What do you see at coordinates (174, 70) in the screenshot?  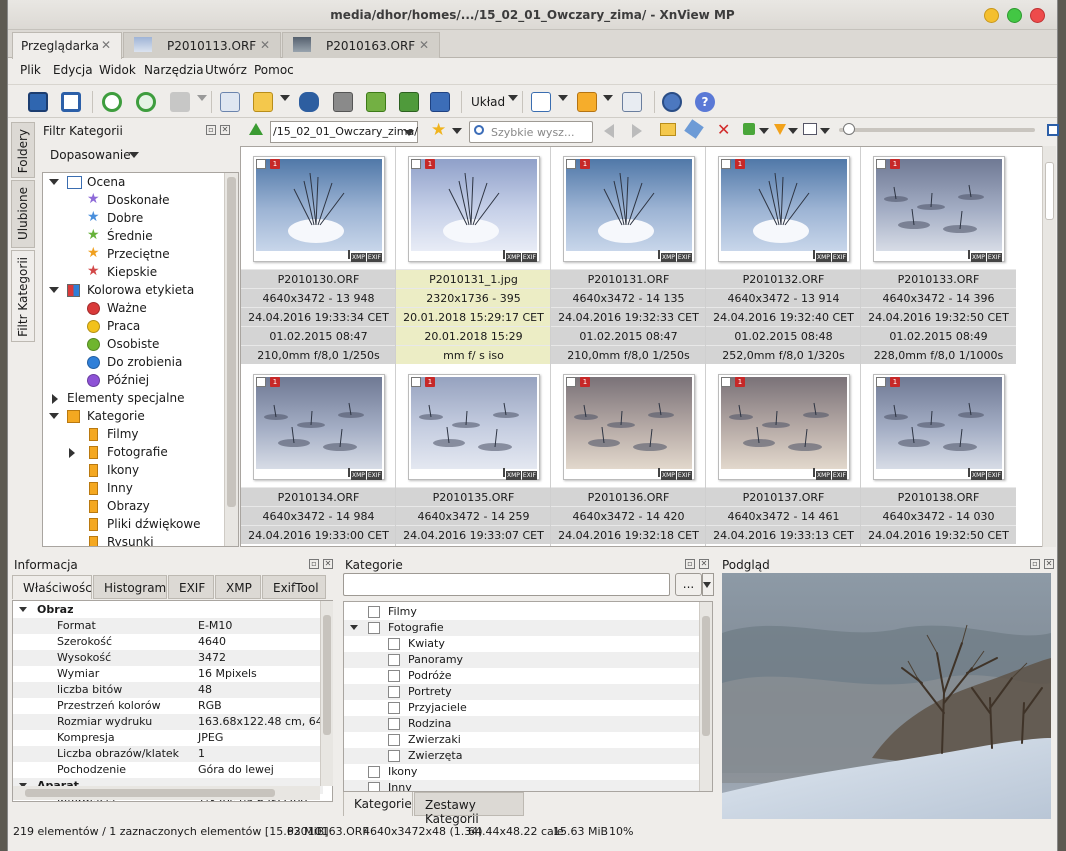 I see `menu-tools: Narzędzia` at bounding box center [174, 70].